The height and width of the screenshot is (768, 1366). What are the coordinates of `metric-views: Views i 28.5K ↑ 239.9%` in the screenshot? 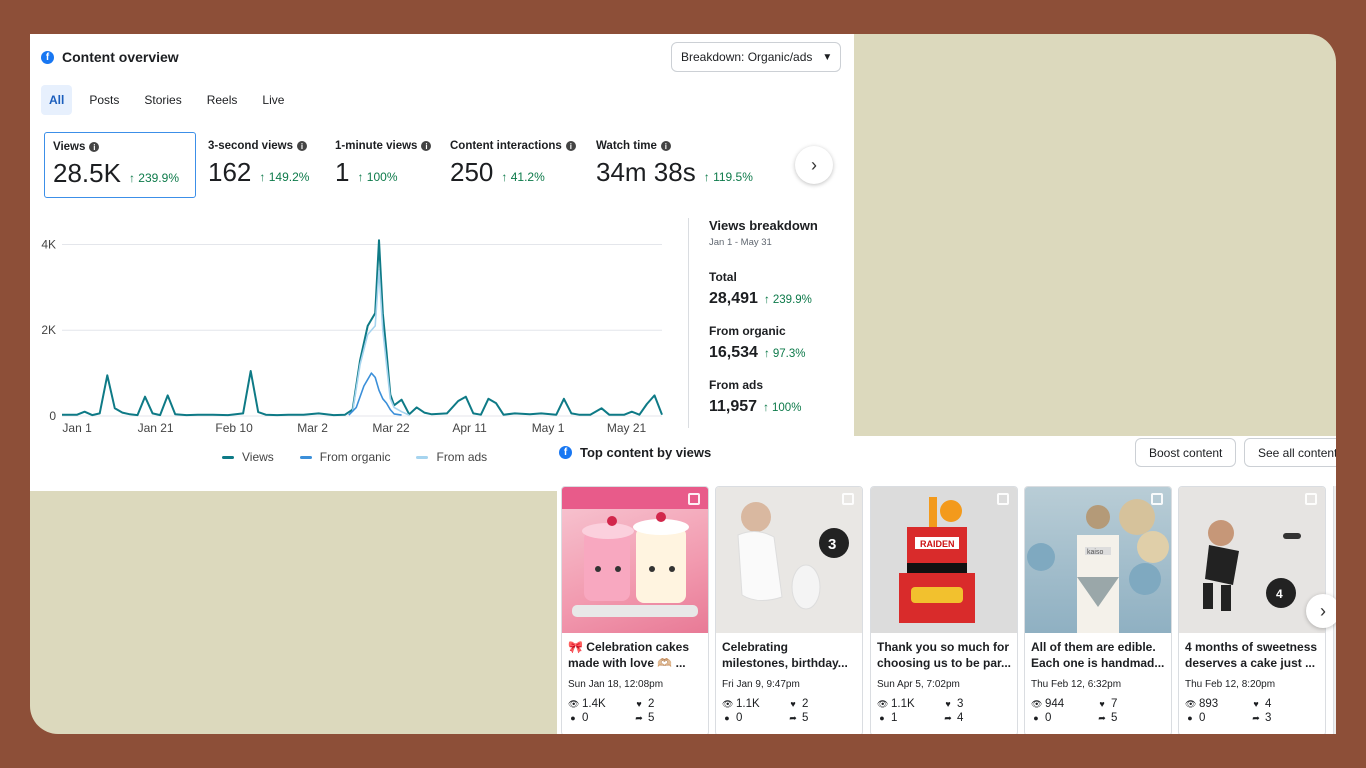 It's located at (120, 165).